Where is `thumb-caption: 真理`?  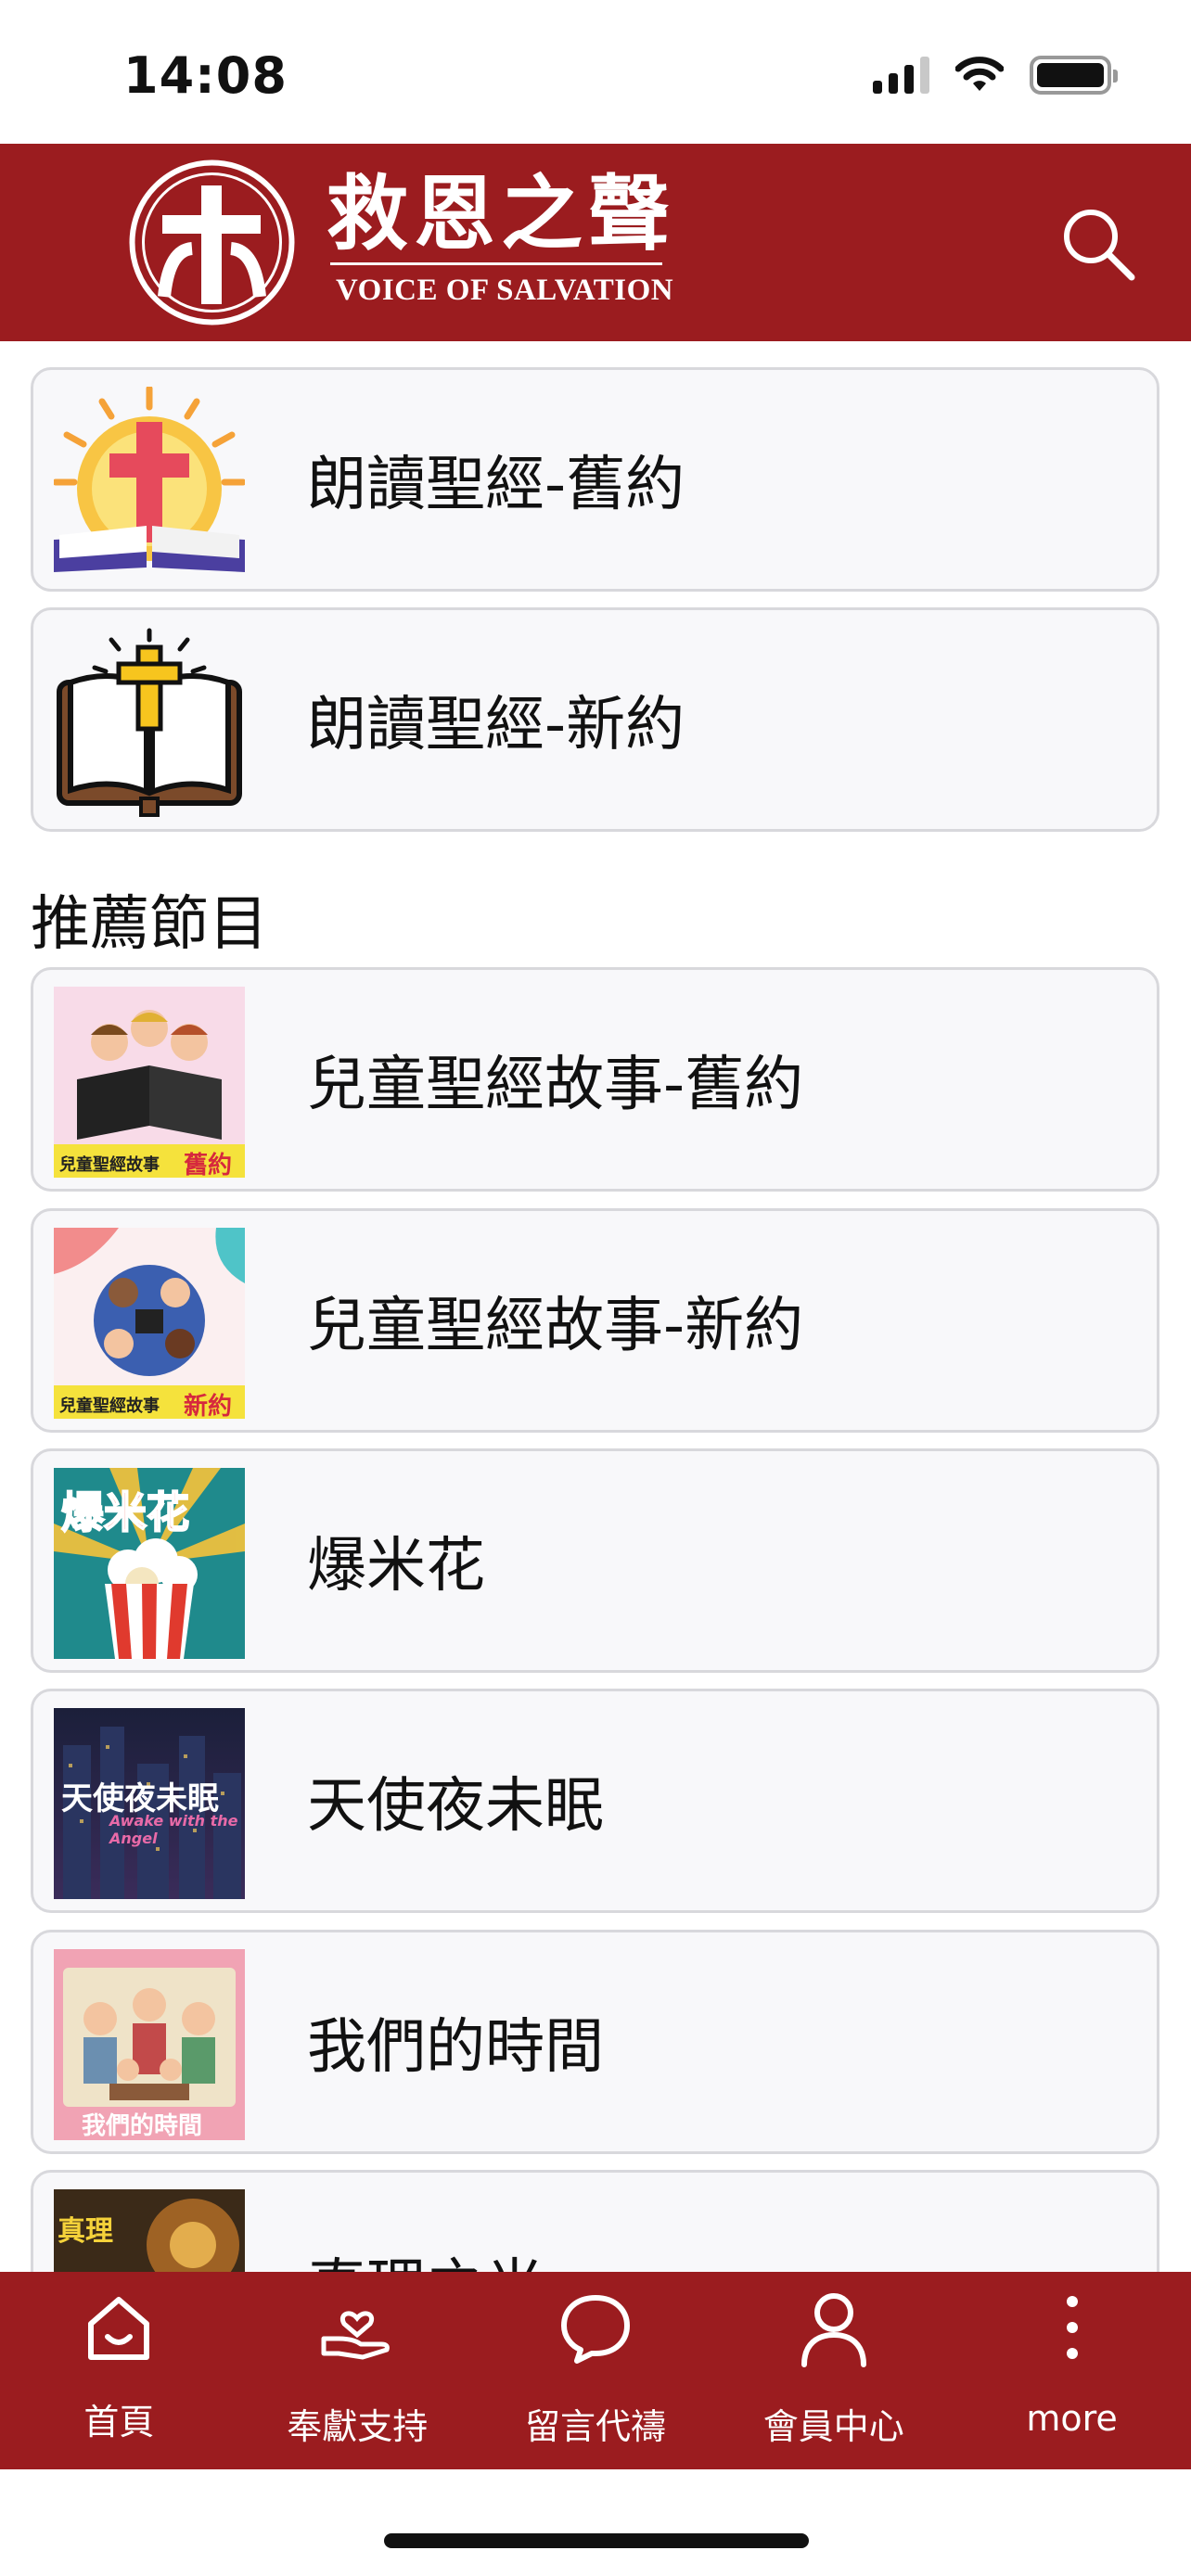 thumb-caption: 真理 is located at coordinates (85, 2232).